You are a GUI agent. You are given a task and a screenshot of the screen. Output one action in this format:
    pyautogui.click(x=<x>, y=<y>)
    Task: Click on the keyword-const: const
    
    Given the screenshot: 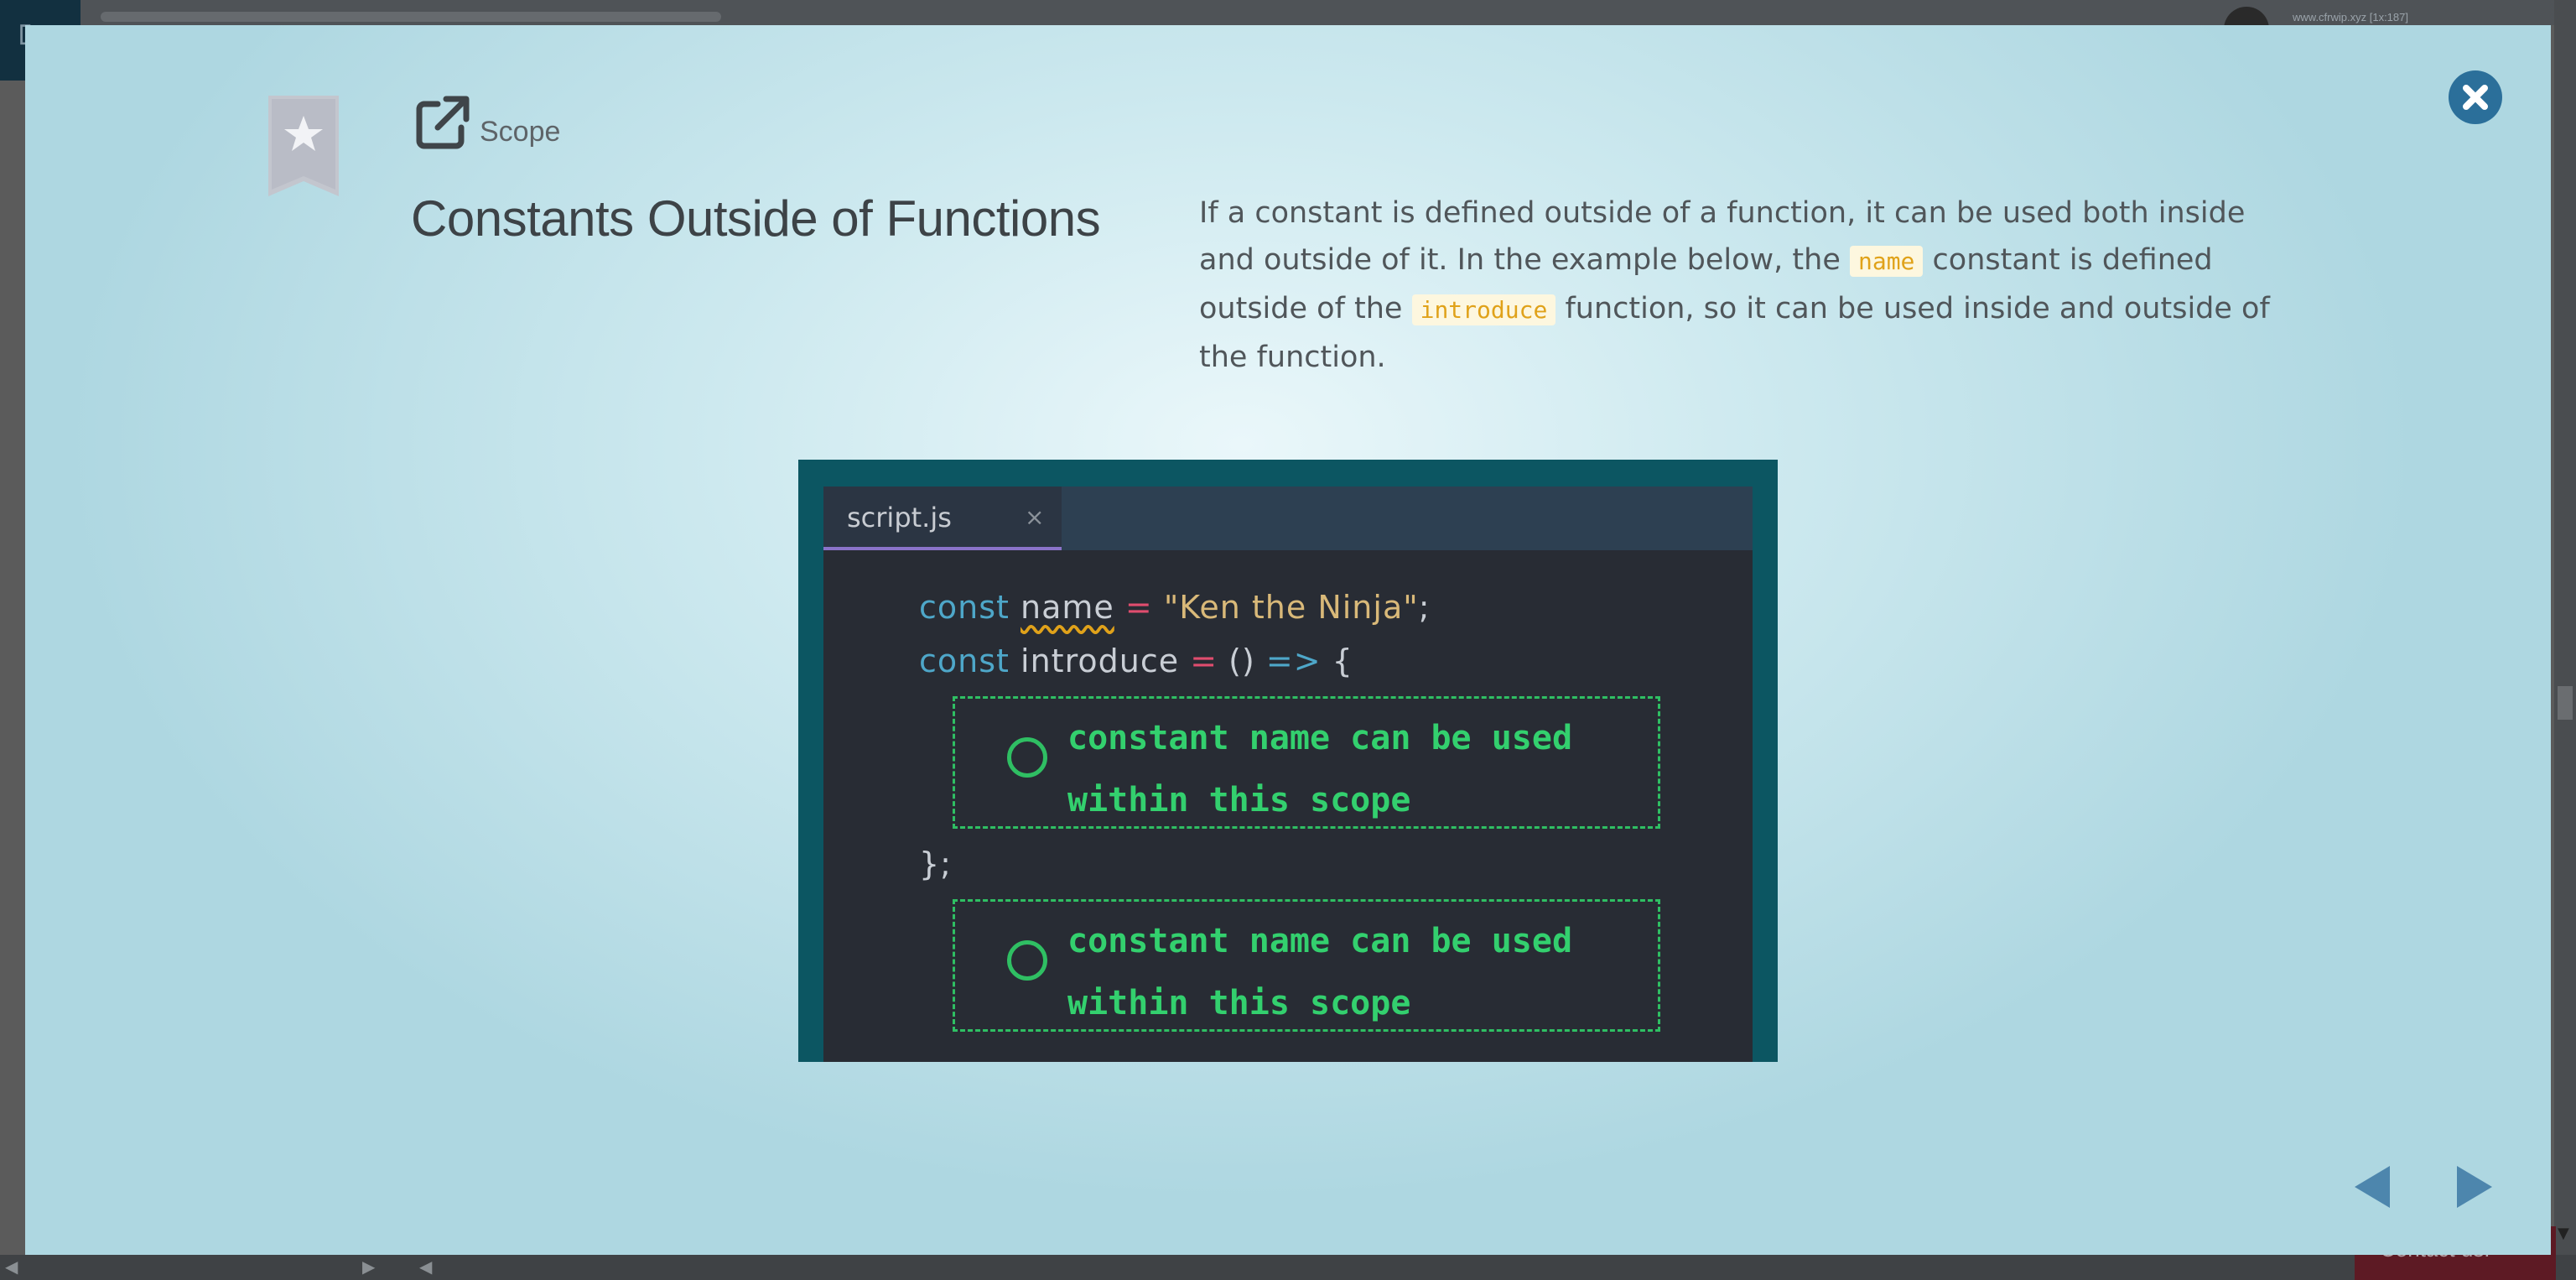 What is the action you would take?
    pyautogui.click(x=964, y=607)
    